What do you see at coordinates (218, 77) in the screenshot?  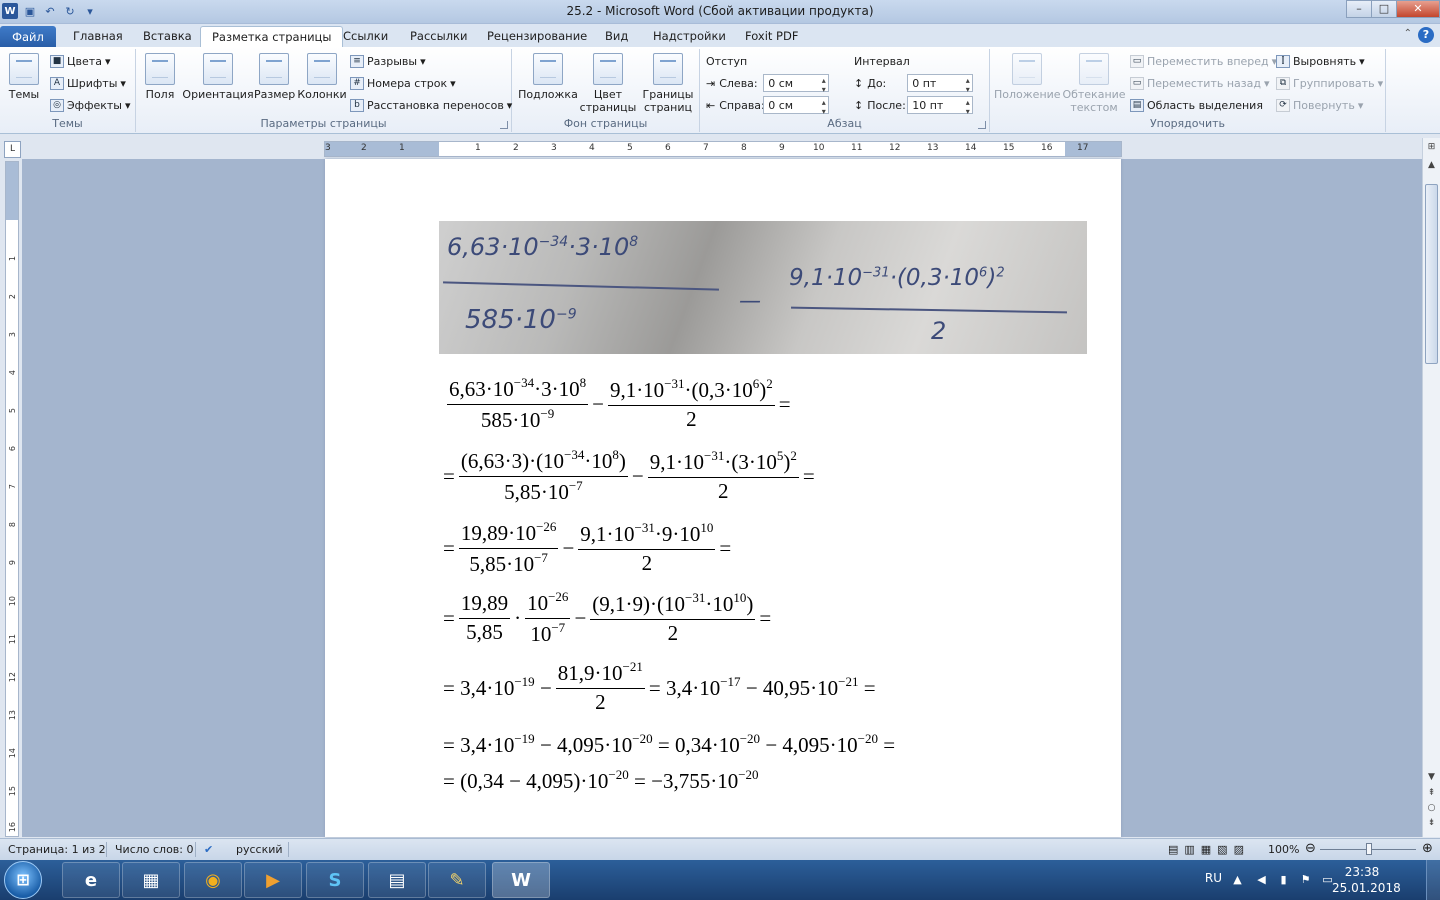 I see `orientation-button: Ориентация` at bounding box center [218, 77].